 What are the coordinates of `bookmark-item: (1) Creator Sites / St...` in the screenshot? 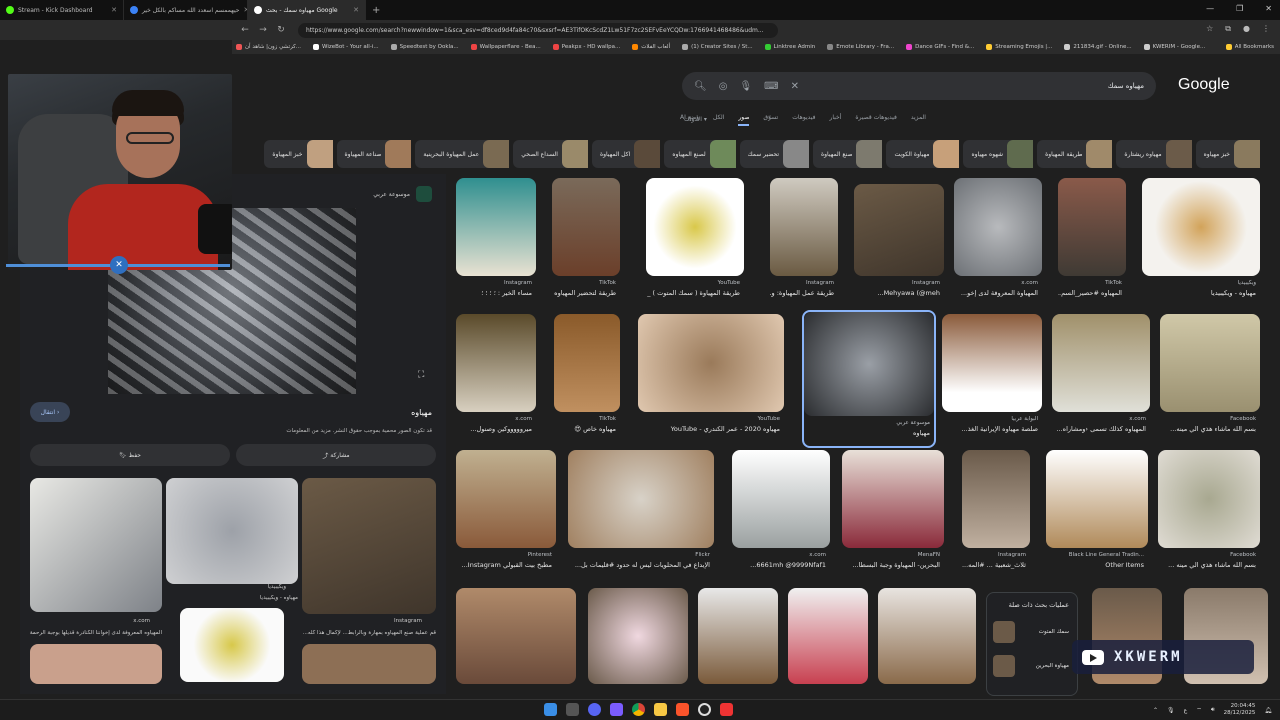 It's located at (717, 47).